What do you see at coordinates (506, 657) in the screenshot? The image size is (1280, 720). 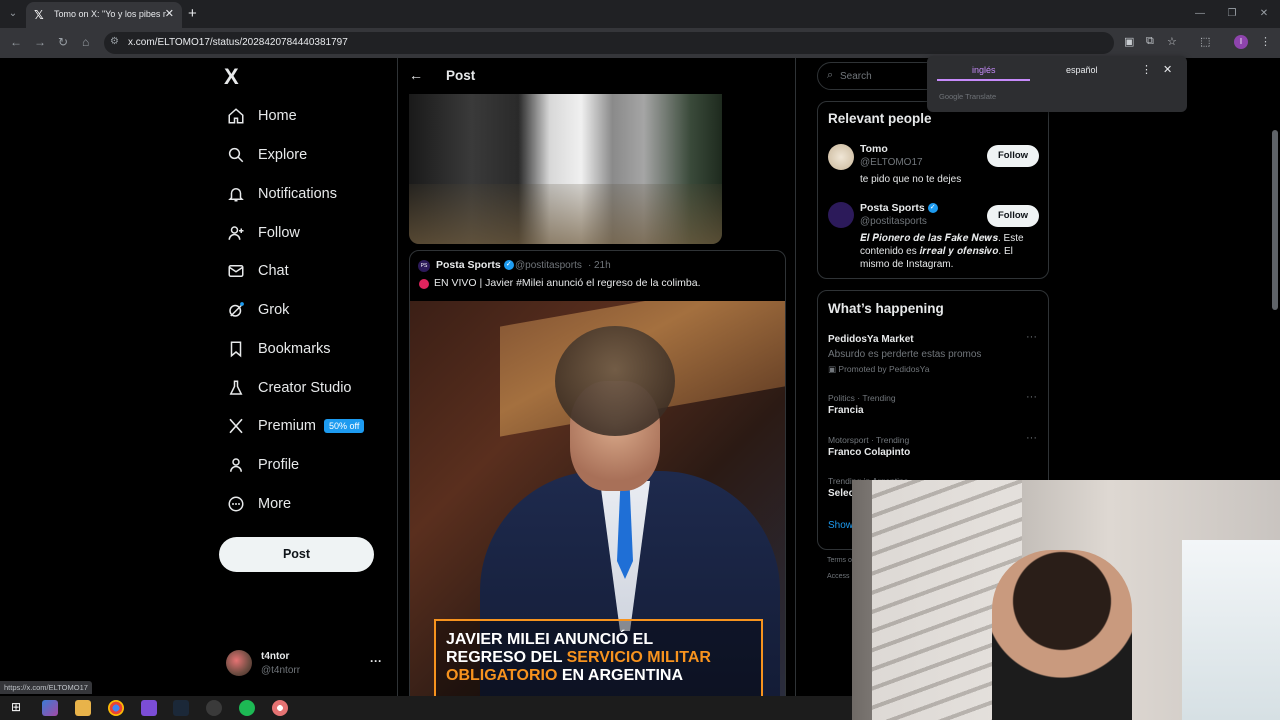 I see `banner-line-2-white: REGRESO DEL` at bounding box center [506, 657].